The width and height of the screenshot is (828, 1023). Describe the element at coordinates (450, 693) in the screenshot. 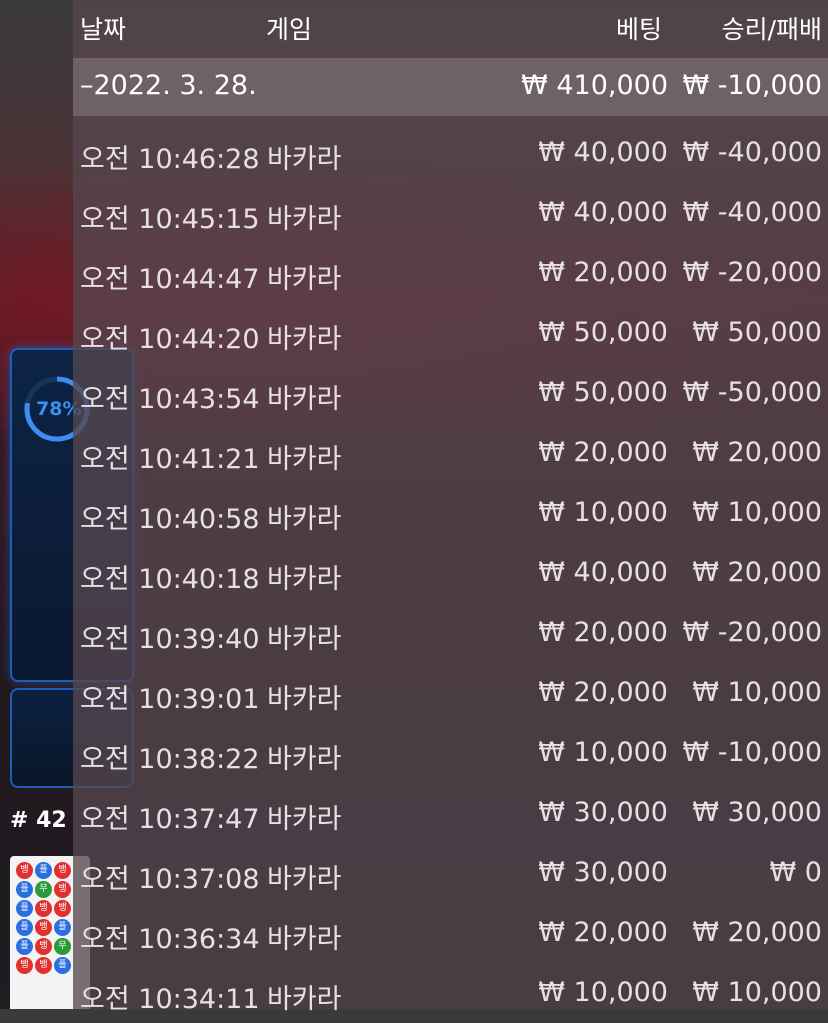

I see `history-row: 오전 10:39:01 바카라 ₩ 20,000 ₩ 10,000` at that location.